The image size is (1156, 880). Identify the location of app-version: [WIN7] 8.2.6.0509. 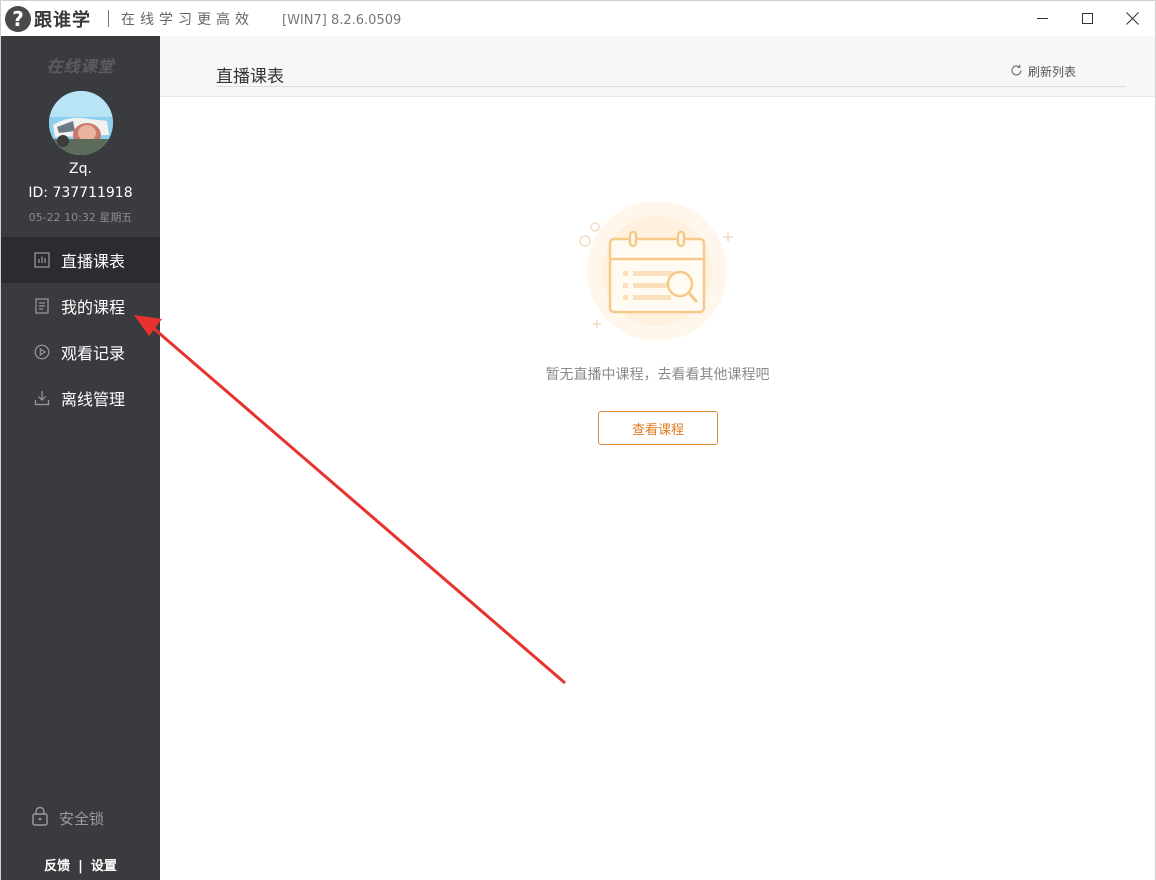
(342, 20).